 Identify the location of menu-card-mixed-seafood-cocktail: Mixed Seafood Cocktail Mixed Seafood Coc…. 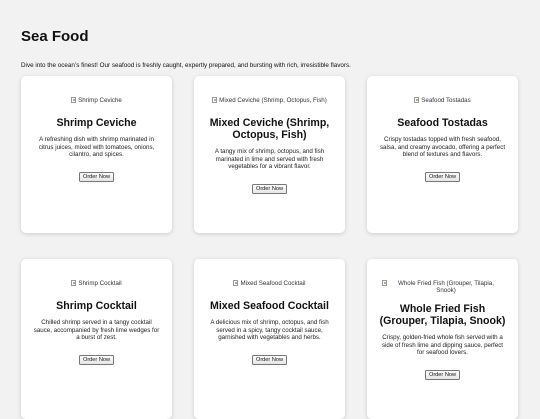
(269, 339).